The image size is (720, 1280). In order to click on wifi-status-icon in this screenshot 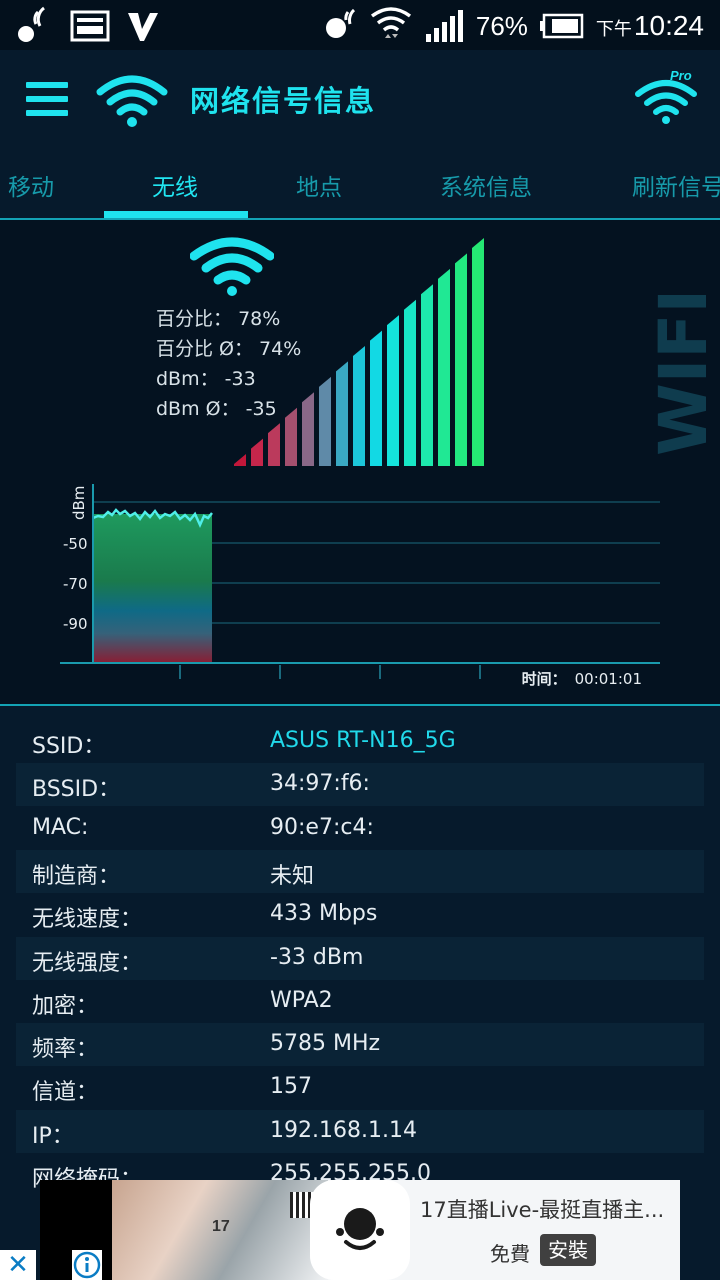, I will do `click(390, 22)`.